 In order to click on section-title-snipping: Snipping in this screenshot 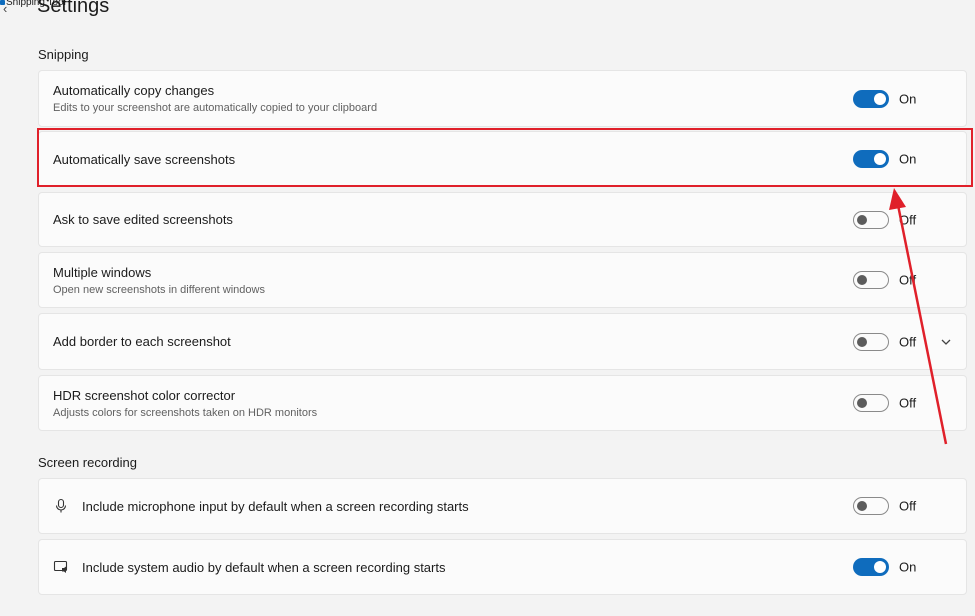, I will do `click(63, 54)`.